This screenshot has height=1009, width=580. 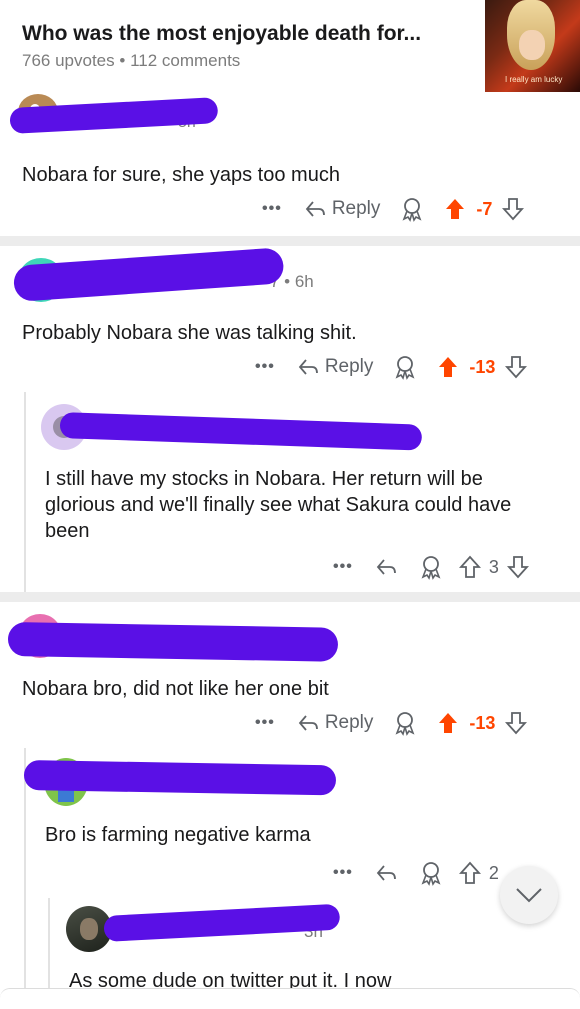 What do you see at coordinates (393, 209) in the screenshot?
I see `comment-actions: ••• Reply -7` at bounding box center [393, 209].